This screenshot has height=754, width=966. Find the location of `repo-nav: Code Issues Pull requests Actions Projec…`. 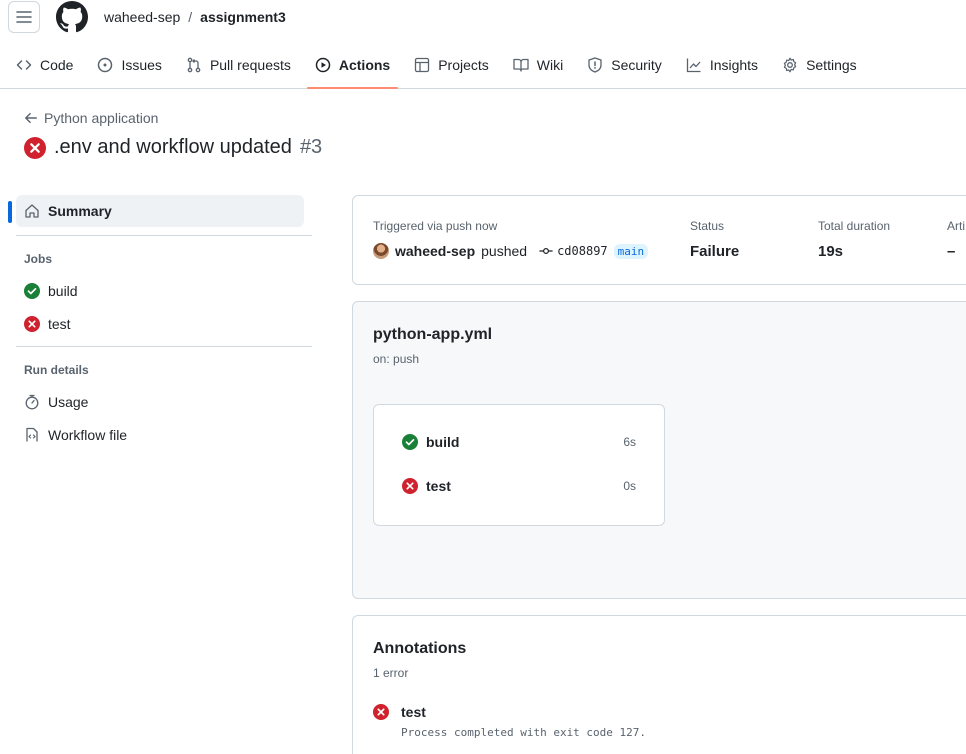

repo-nav: Code Issues Pull requests Actions Projec… is located at coordinates (483, 68).